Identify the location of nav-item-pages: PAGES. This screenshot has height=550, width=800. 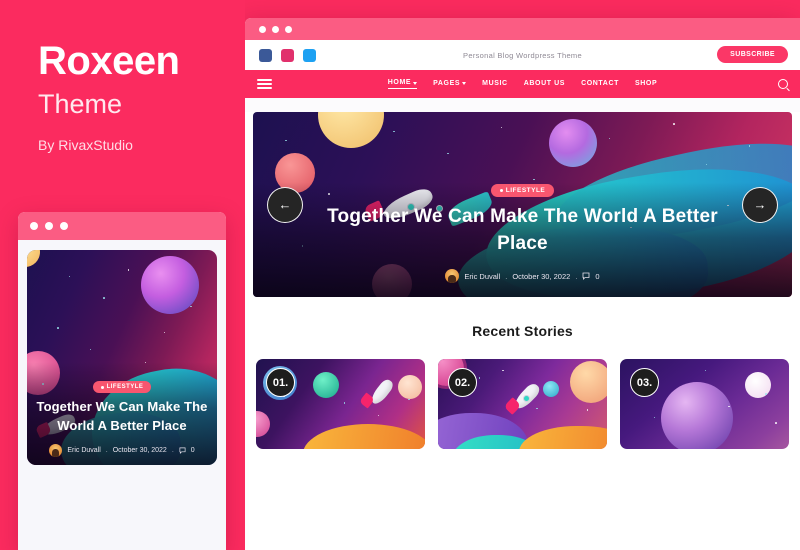
(450, 84).